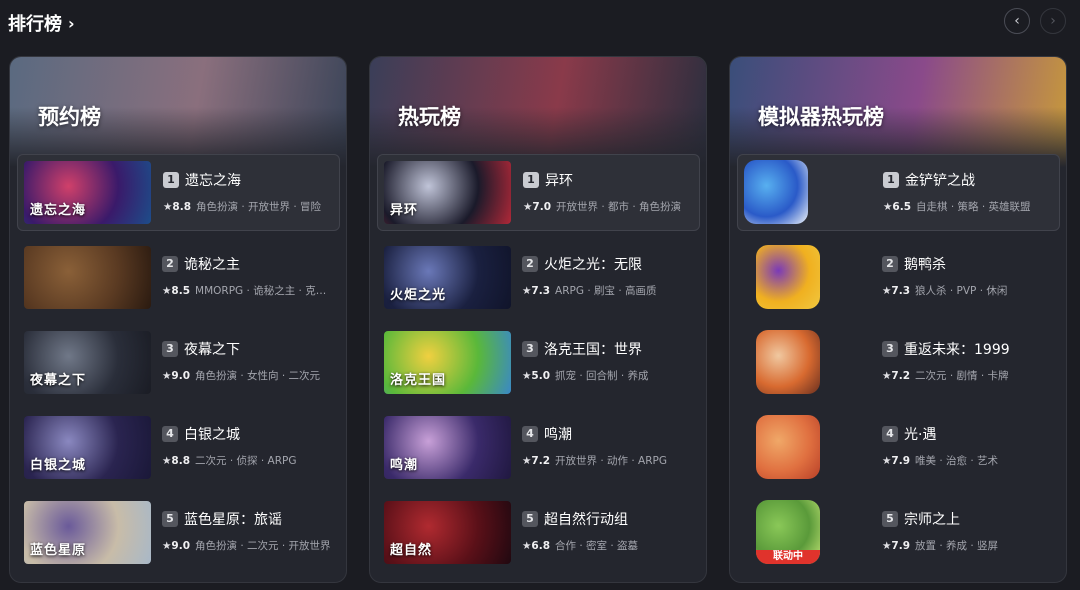 This screenshot has width=1080, height=590. Describe the element at coordinates (932, 519) in the screenshot. I see `game-name: 宗师之上` at that location.